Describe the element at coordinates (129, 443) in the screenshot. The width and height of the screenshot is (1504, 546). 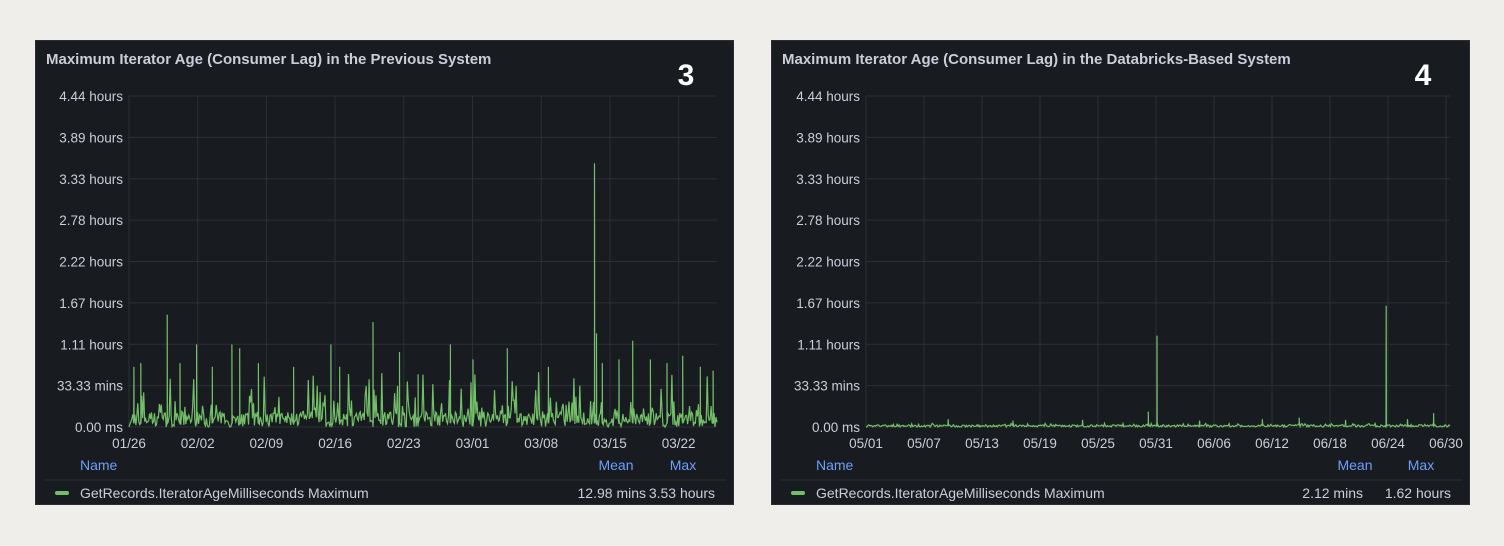
I see `x-tick-label: 01/26` at that location.